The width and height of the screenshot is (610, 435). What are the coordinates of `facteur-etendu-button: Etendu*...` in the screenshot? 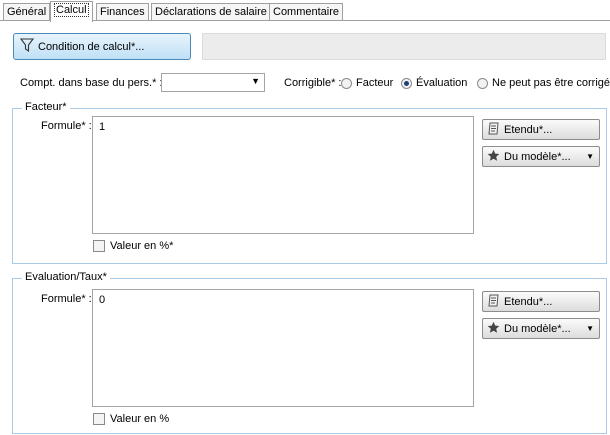 It's located at (541, 129).